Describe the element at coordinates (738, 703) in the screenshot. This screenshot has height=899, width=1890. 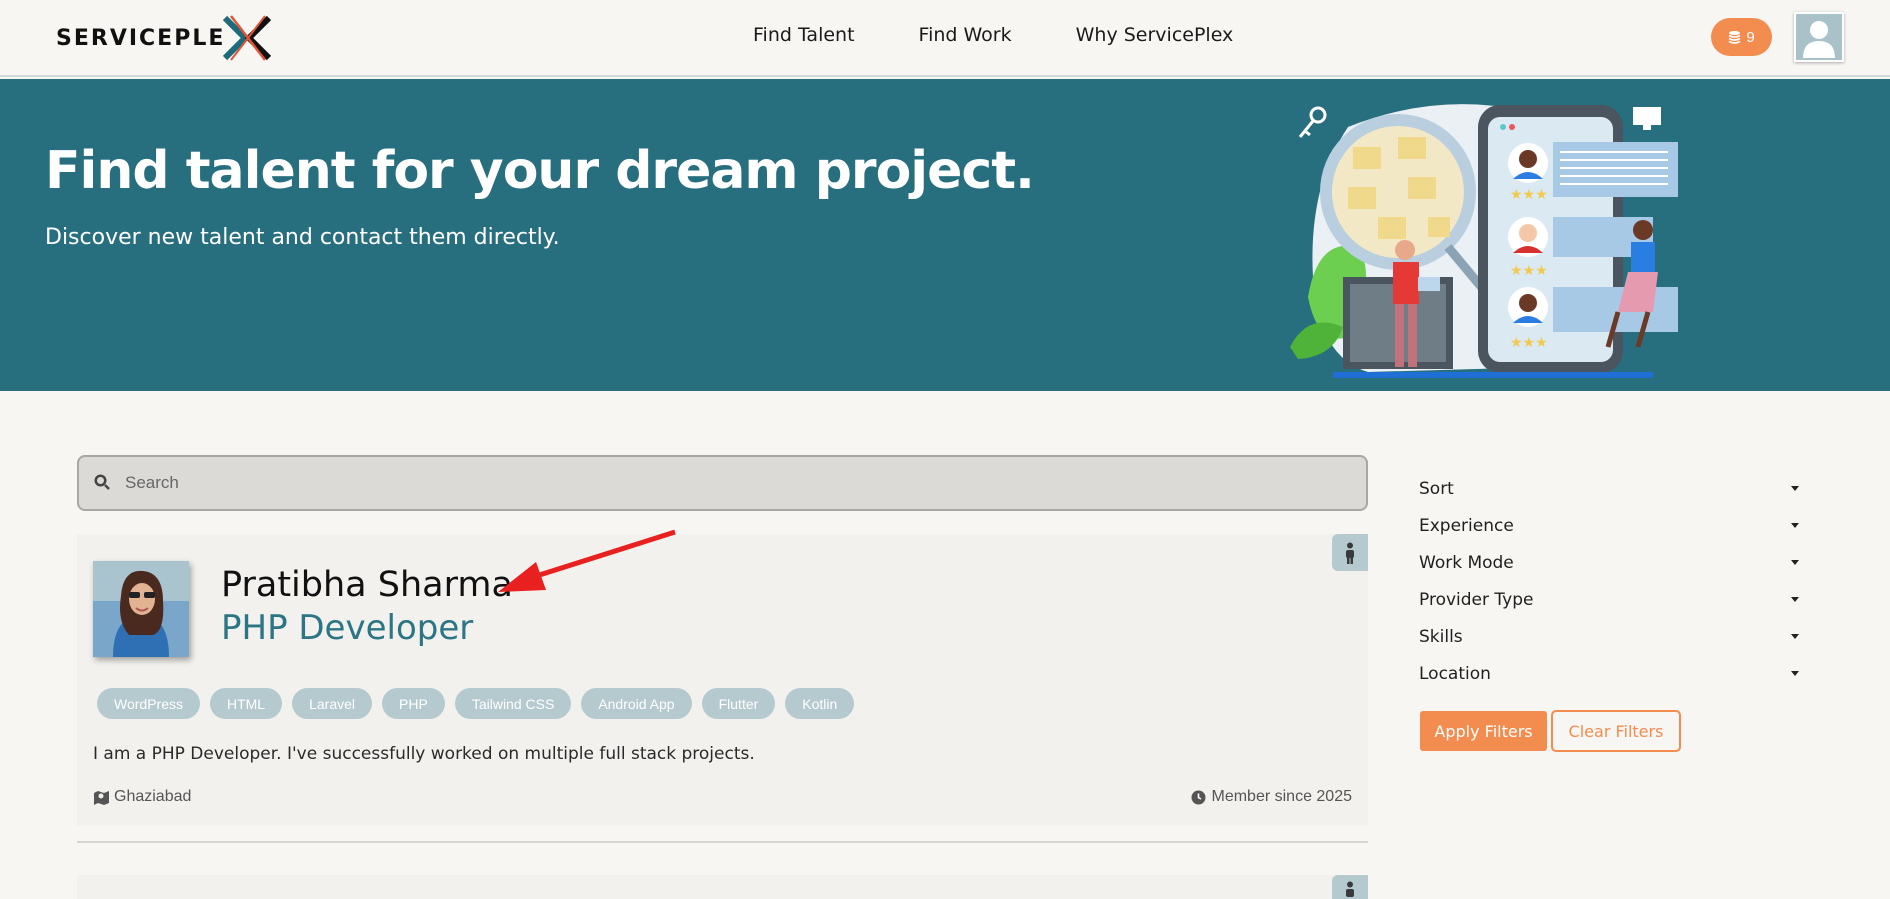
I see `skill-chip: Flutter` at that location.